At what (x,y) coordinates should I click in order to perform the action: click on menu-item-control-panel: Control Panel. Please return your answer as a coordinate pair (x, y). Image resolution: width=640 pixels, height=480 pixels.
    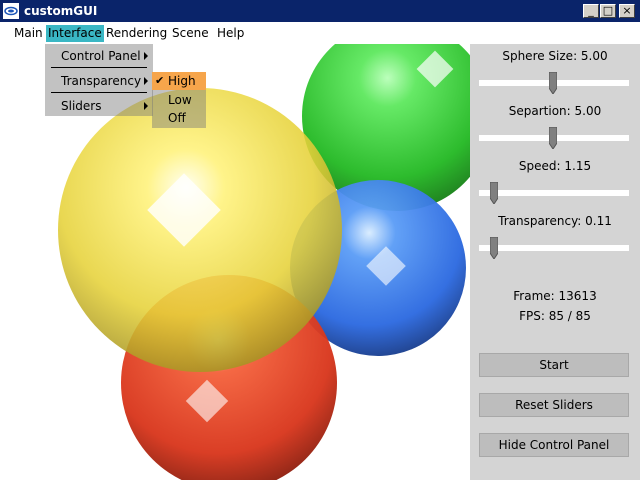
    Looking at the image, I should click on (101, 56).